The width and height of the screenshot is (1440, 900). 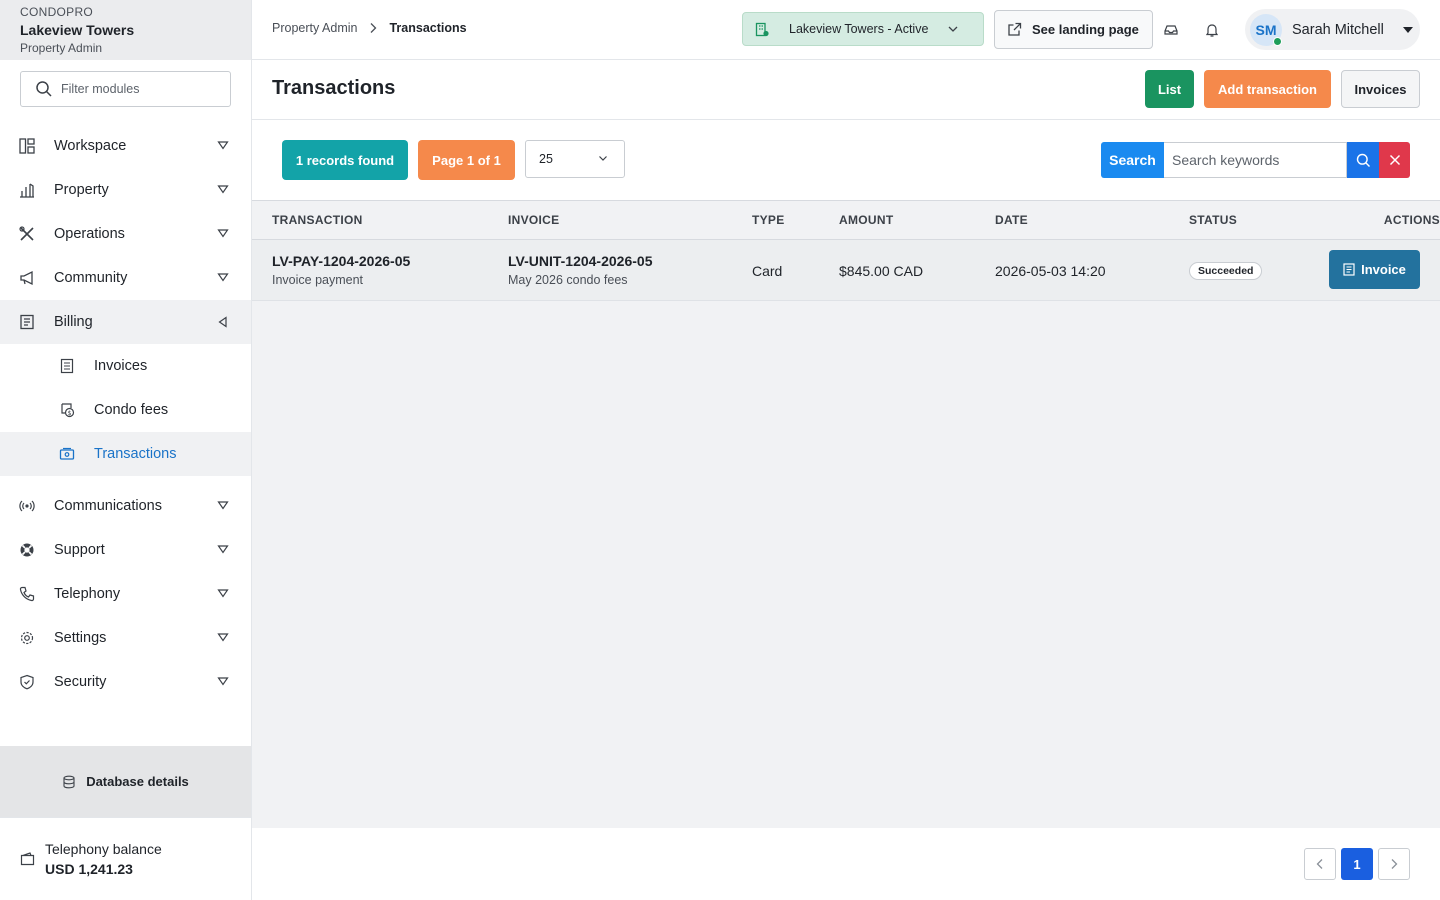 What do you see at coordinates (26, 233) in the screenshot?
I see `tools-icon` at bounding box center [26, 233].